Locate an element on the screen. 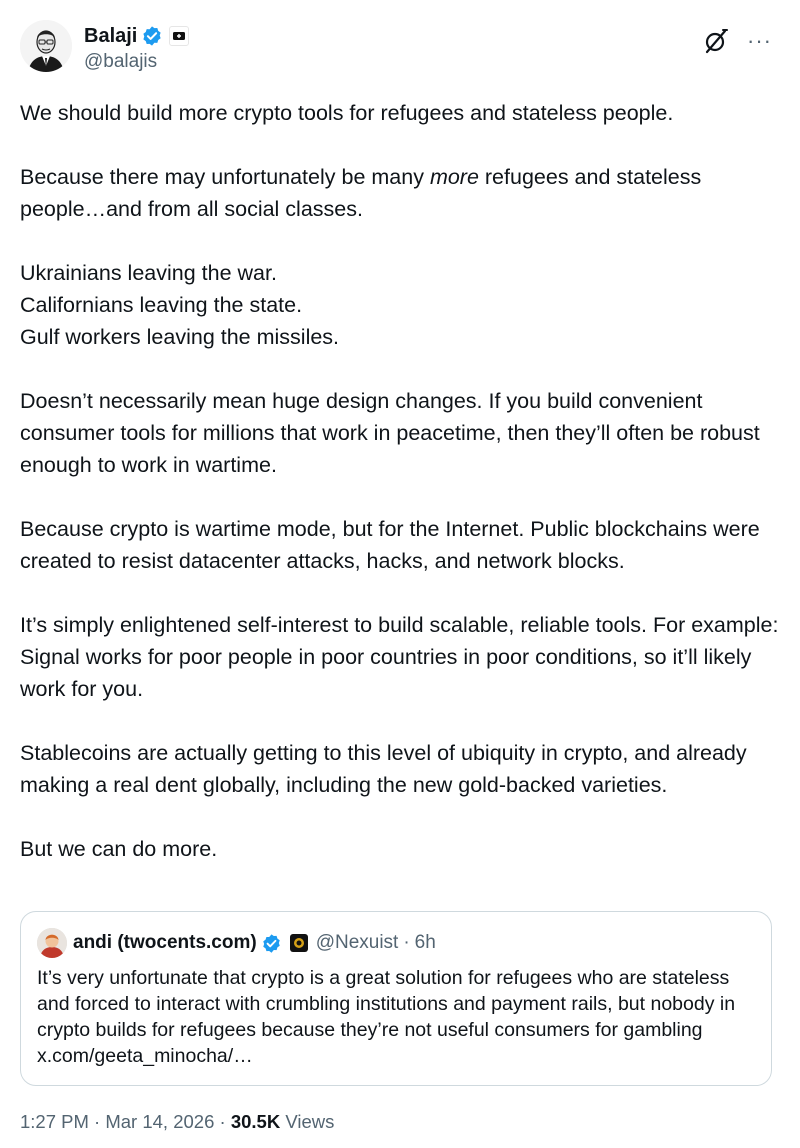 The width and height of the screenshot is (800, 1148). tweet-text-emphasis: more is located at coordinates (454, 177).